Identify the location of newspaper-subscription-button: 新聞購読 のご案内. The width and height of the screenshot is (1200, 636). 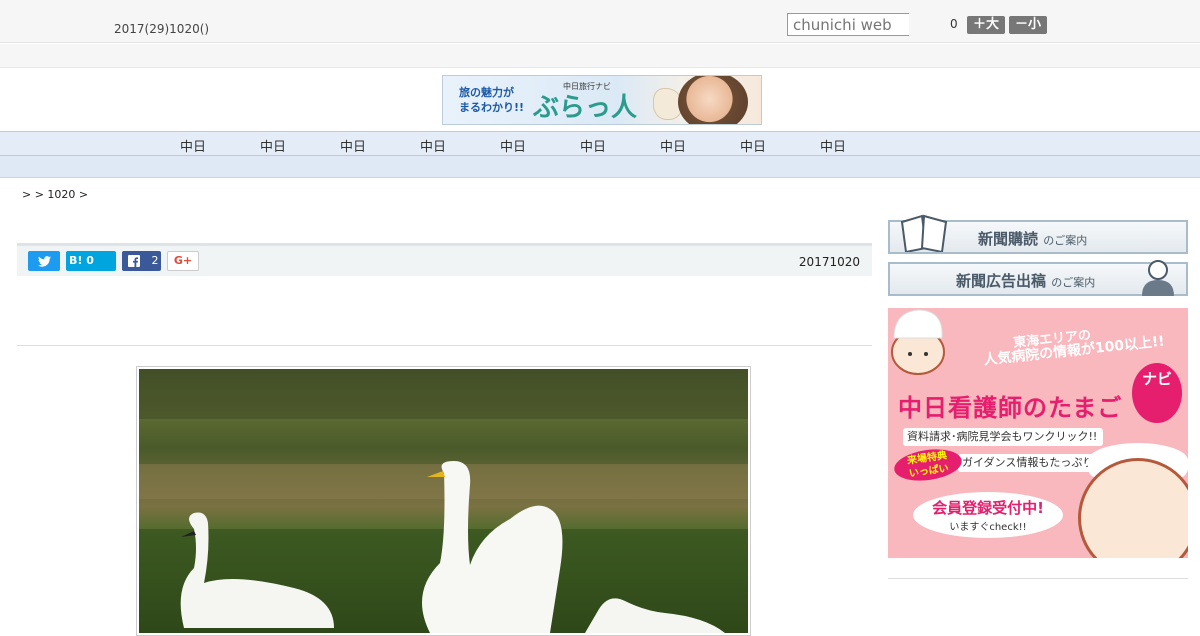
(1038, 234).